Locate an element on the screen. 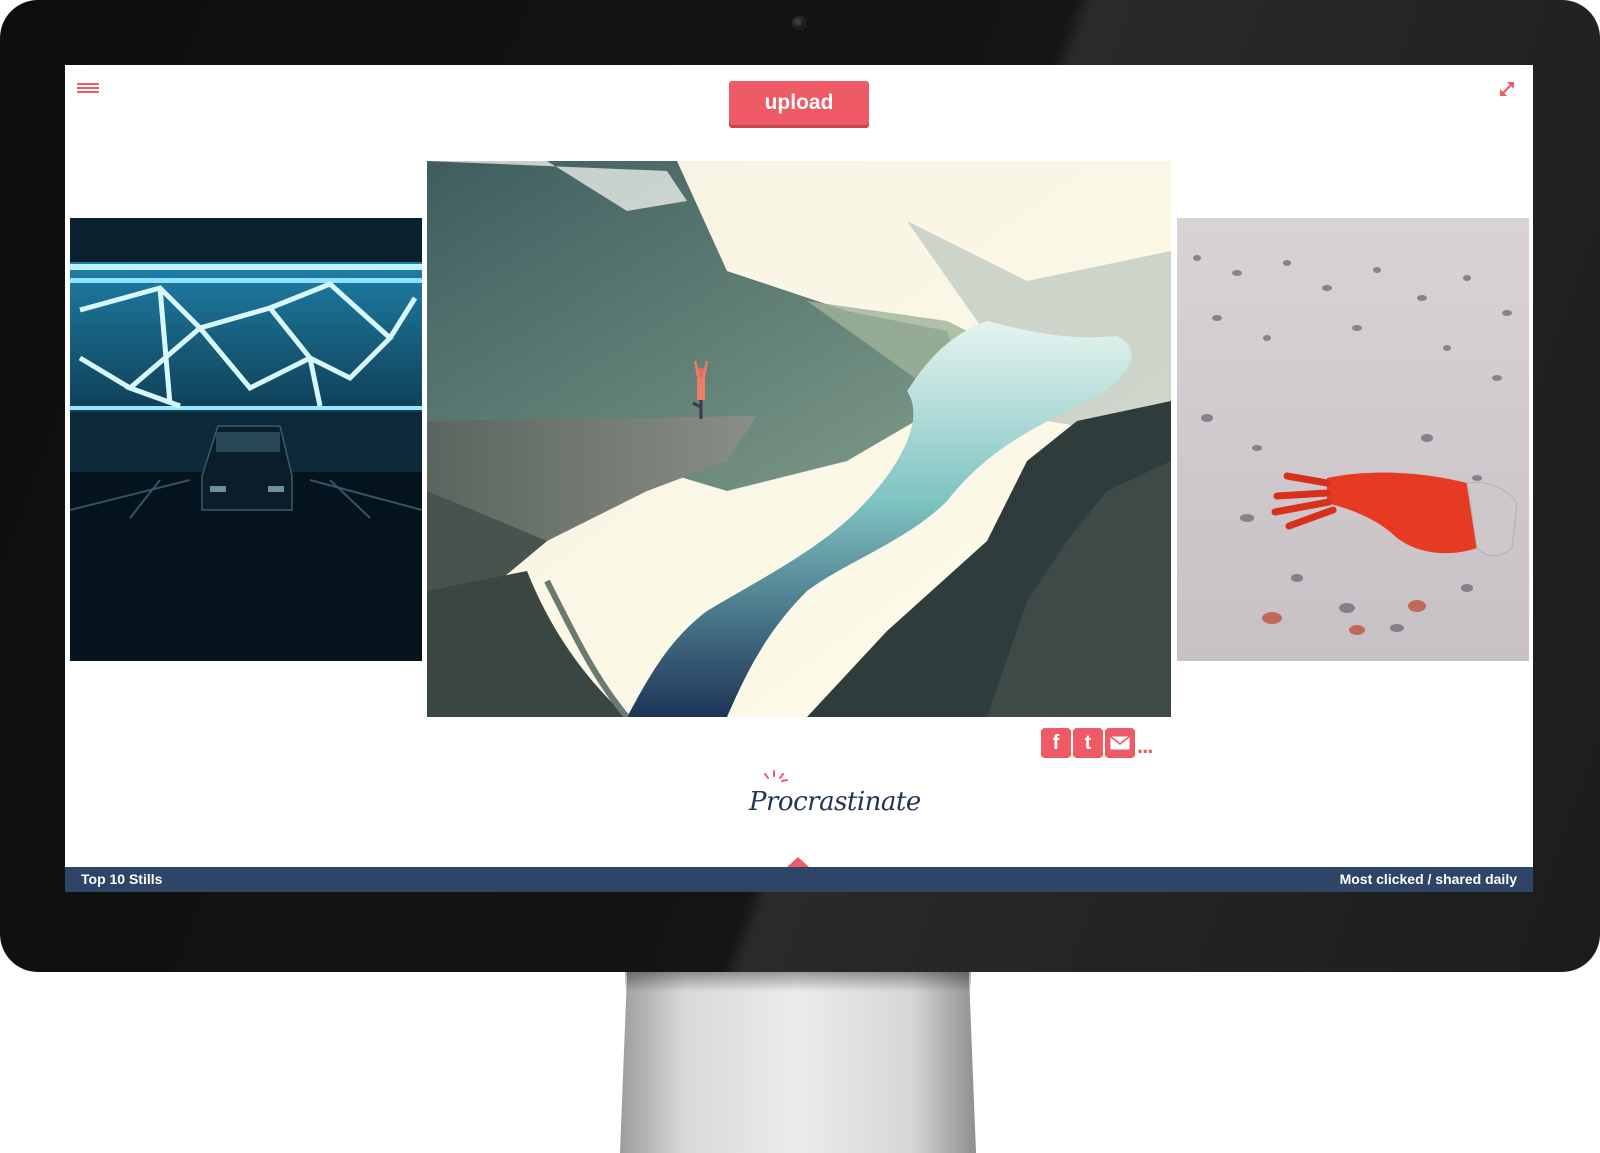 The width and height of the screenshot is (1600, 1153). twitter-icon: t is located at coordinates (1088, 742).